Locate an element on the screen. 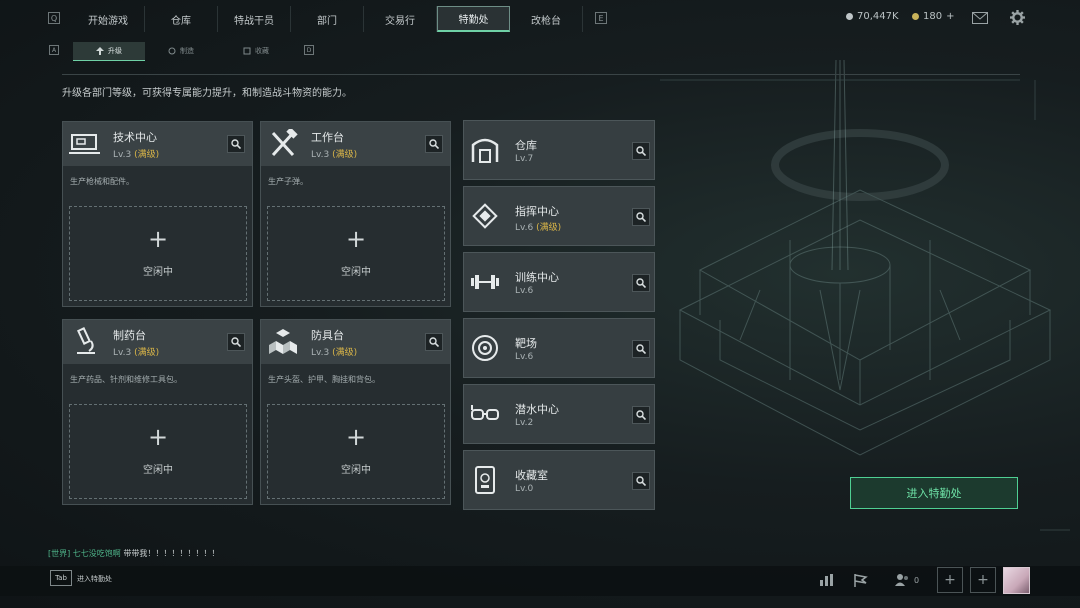 This screenshot has width=1080, height=608. card-description: 生产枪械和配件。 is located at coordinates (102, 181).